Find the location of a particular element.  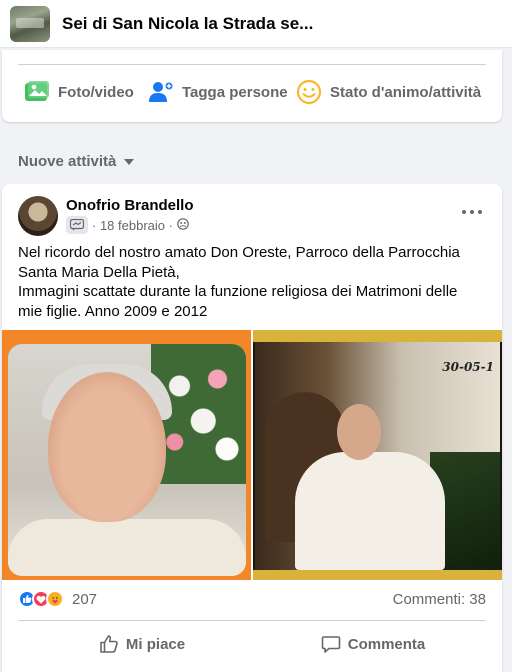

more-icon is located at coordinates (472, 212).